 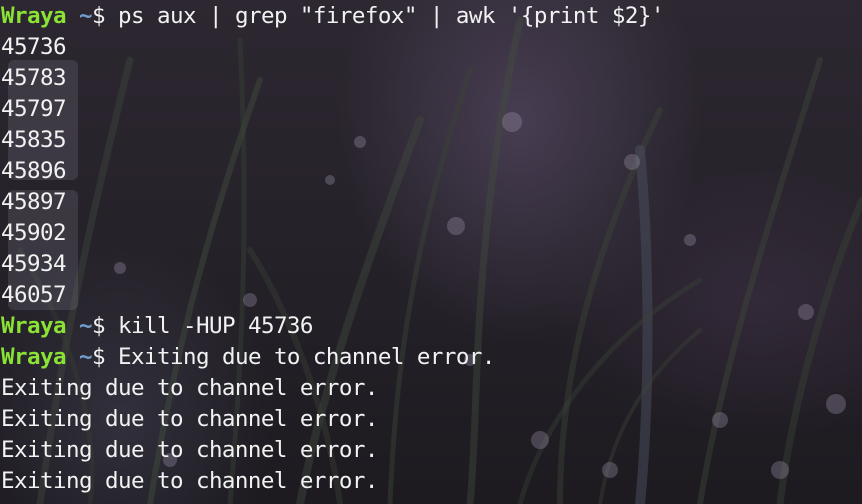 I want to click on prompt-line-3: Wraya ~$ Exiting due to channel error., so click(x=248, y=357).